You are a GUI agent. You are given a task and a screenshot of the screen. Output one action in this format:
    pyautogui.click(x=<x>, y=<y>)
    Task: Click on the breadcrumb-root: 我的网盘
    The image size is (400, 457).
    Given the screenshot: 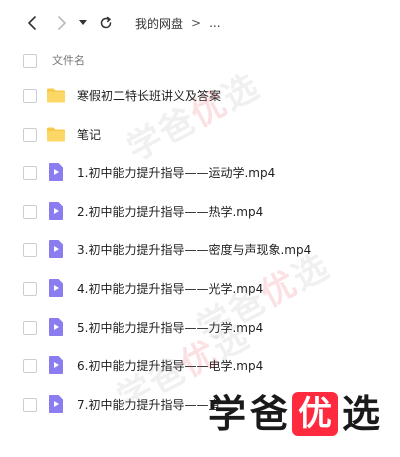 What is the action you would take?
    pyautogui.click(x=159, y=23)
    